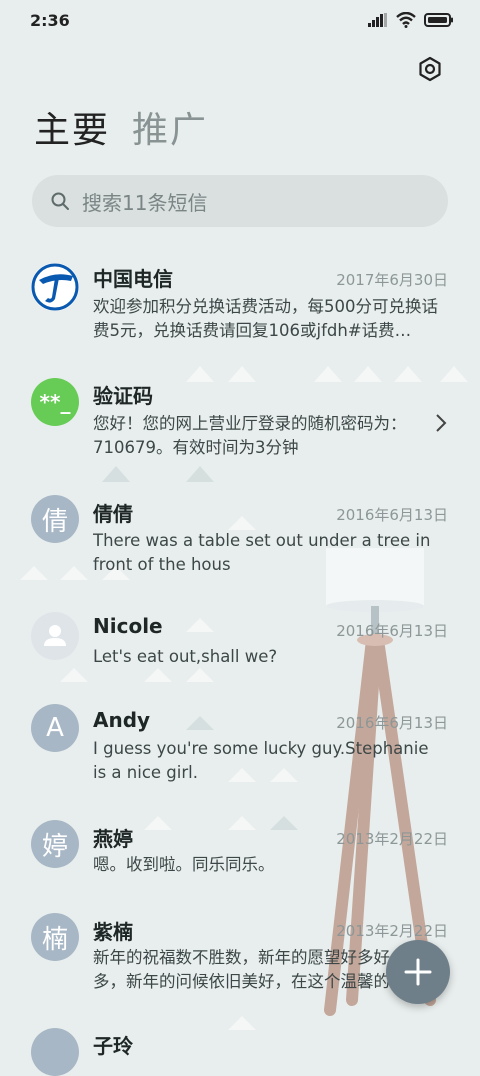 The height and width of the screenshot is (1076, 480). Describe the element at coordinates (50, 20) in the screenshot. I see `status-time: 2:36` at that location.